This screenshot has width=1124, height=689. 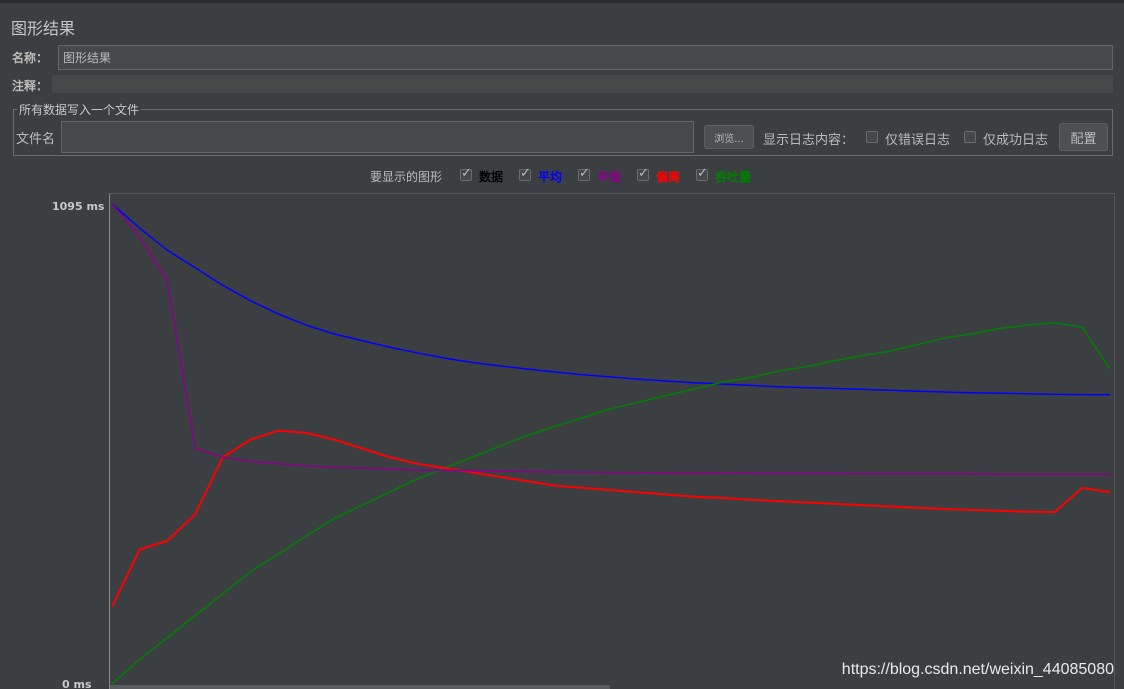 I want to click on success-only-checkbox, so click(x=970, y=137).